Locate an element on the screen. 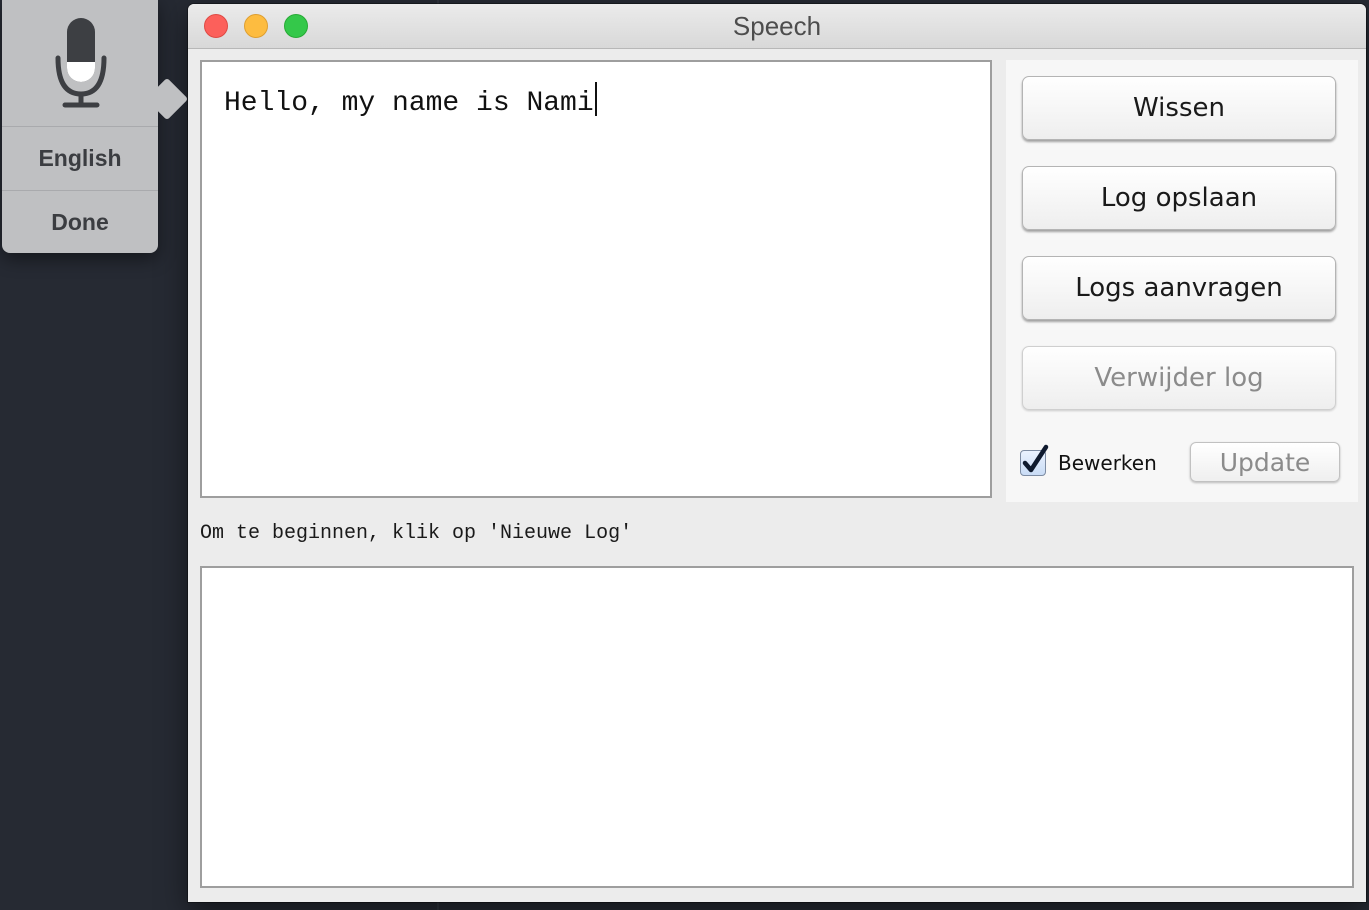  speech-text: Hello, my name is Nami is located at coordinates (410, 100).